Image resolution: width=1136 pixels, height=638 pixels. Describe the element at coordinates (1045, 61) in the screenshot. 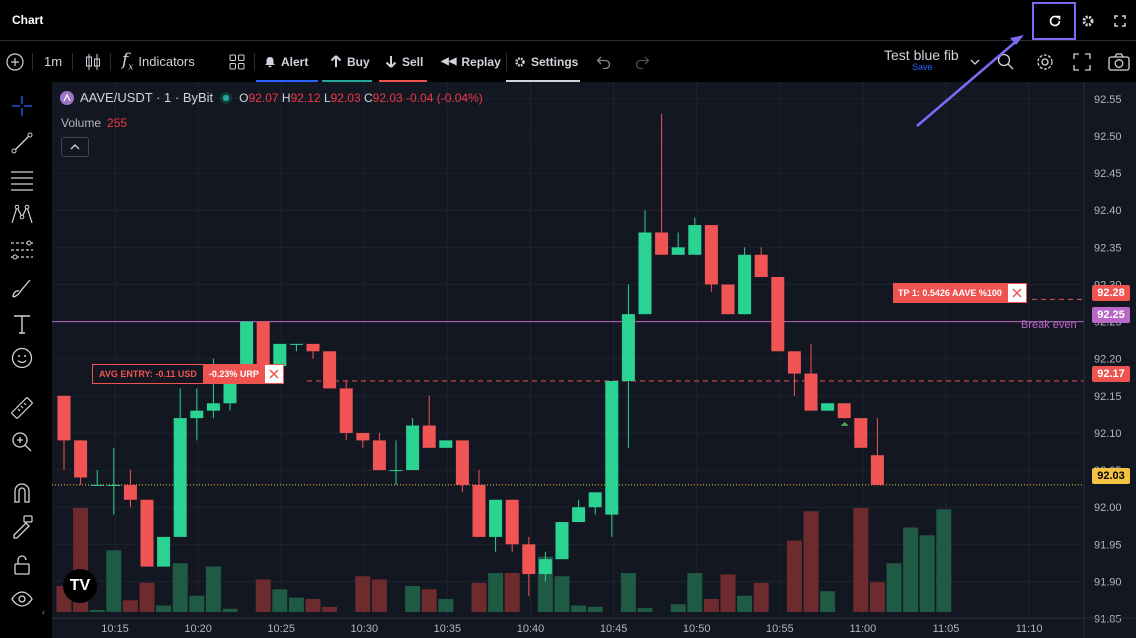

I see `chart-settings-button` at that location.